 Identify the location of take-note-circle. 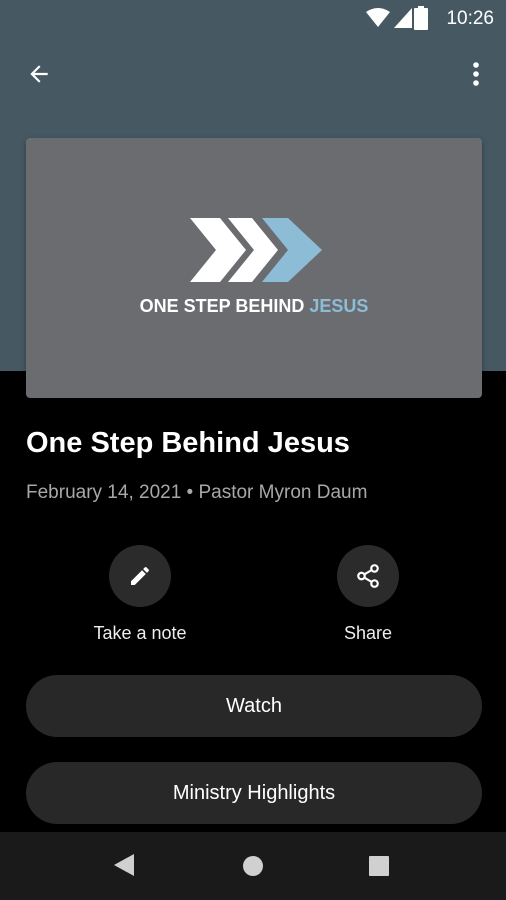
(140, 576).